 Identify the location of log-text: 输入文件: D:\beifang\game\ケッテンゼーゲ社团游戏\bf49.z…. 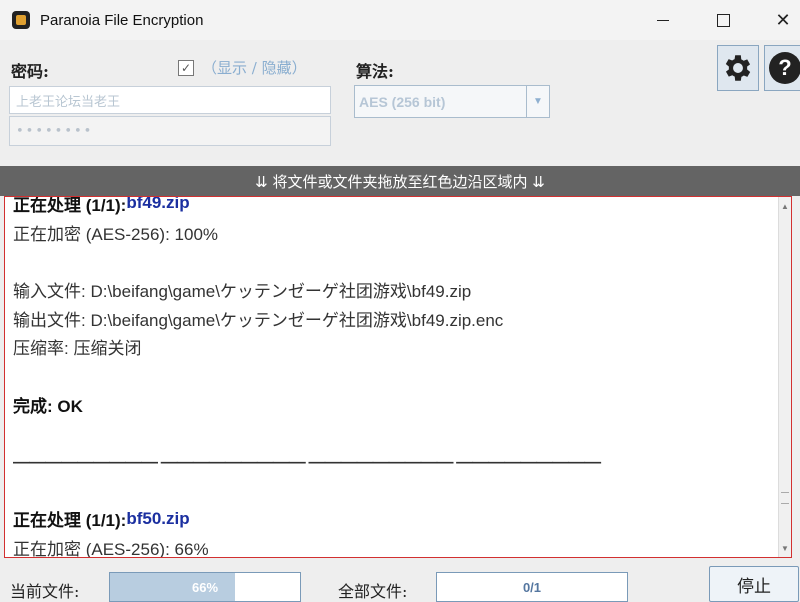
(242, 291).